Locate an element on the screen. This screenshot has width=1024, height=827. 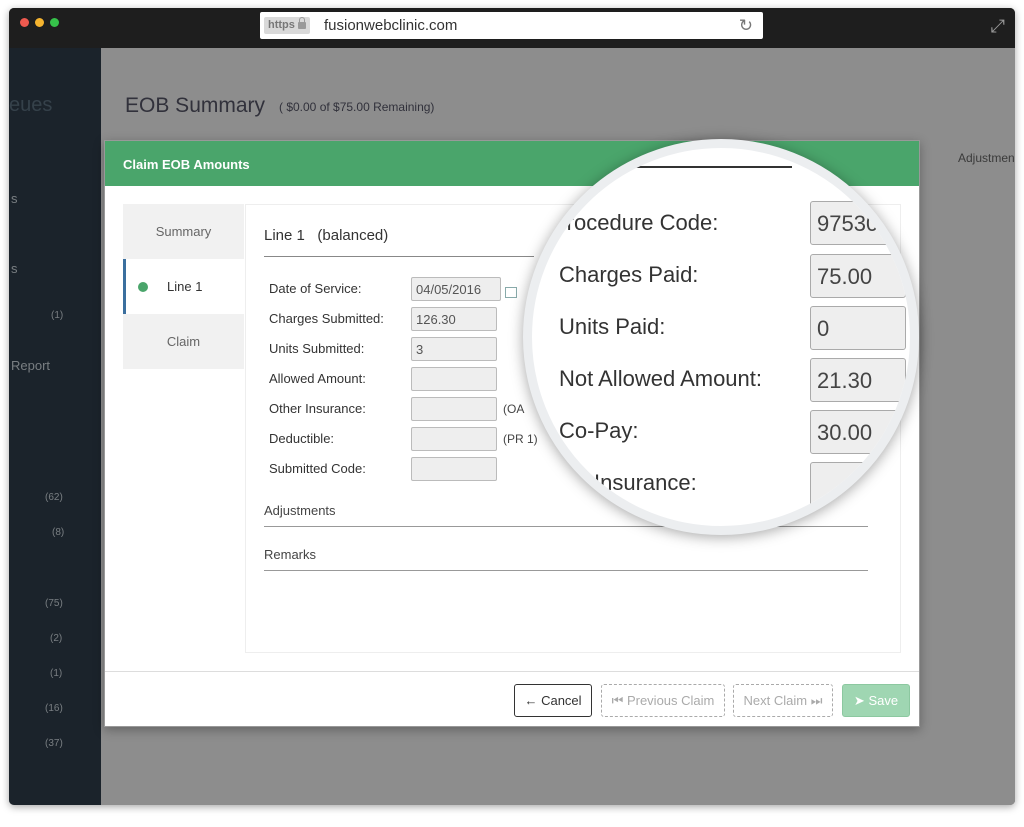
line-status: (balanced) is located at coordinates (353, 235).